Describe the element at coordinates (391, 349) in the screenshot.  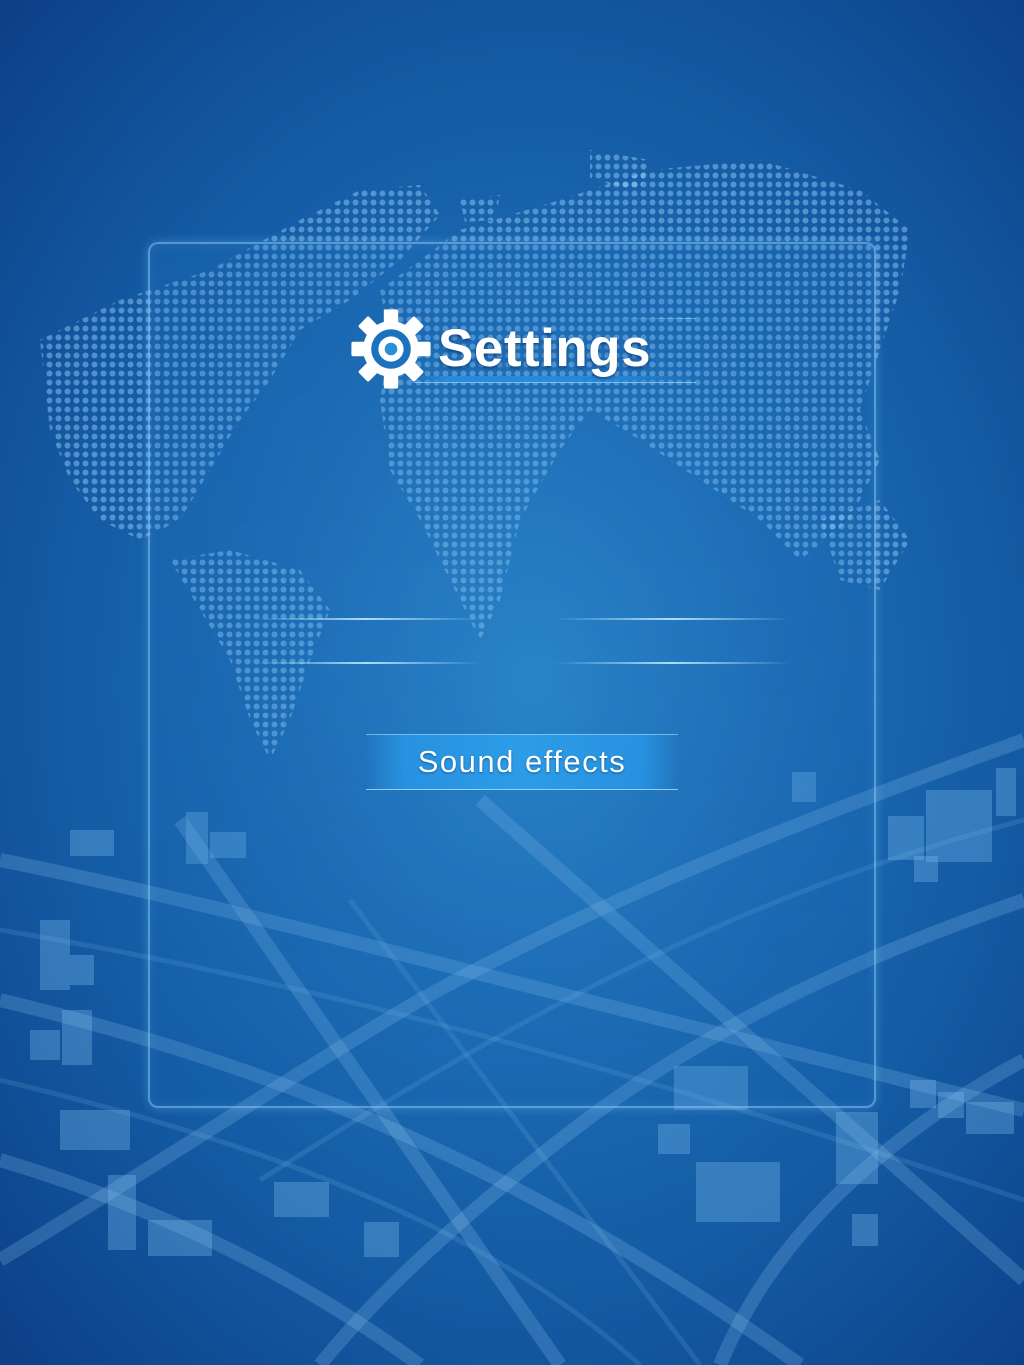
I see `gear-icon` at that location.